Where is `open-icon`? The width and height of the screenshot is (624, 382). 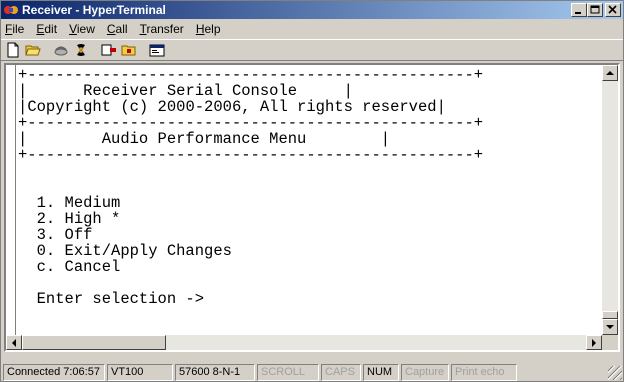
open-icon is located at coordinates (33, 50).